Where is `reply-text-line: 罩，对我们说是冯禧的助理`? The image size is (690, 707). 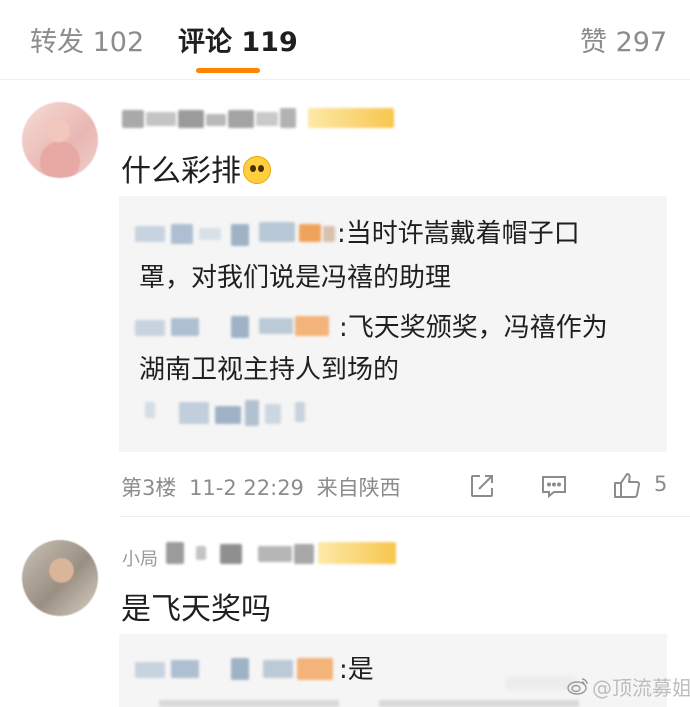 reply-text-line: 罩，对我们说是冯禧的助理 is located at coordinates (295, 278).